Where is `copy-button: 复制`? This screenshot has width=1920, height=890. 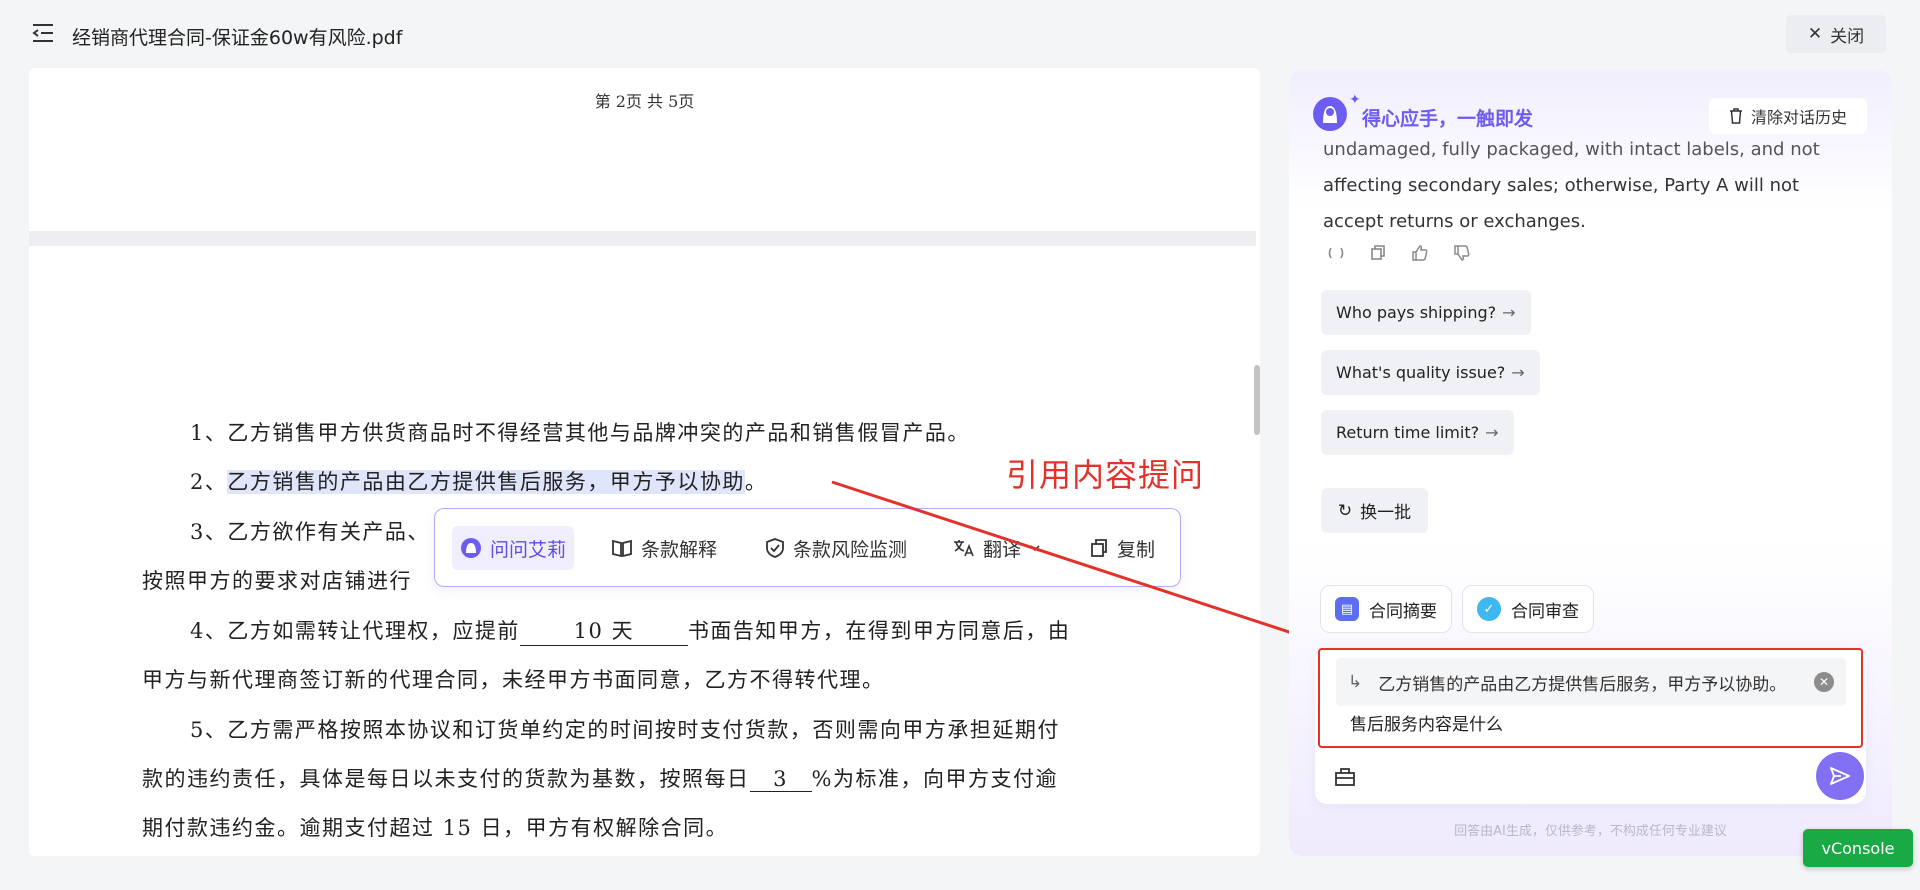 copy-button: 复制 is located at coordinates (1122, 548).